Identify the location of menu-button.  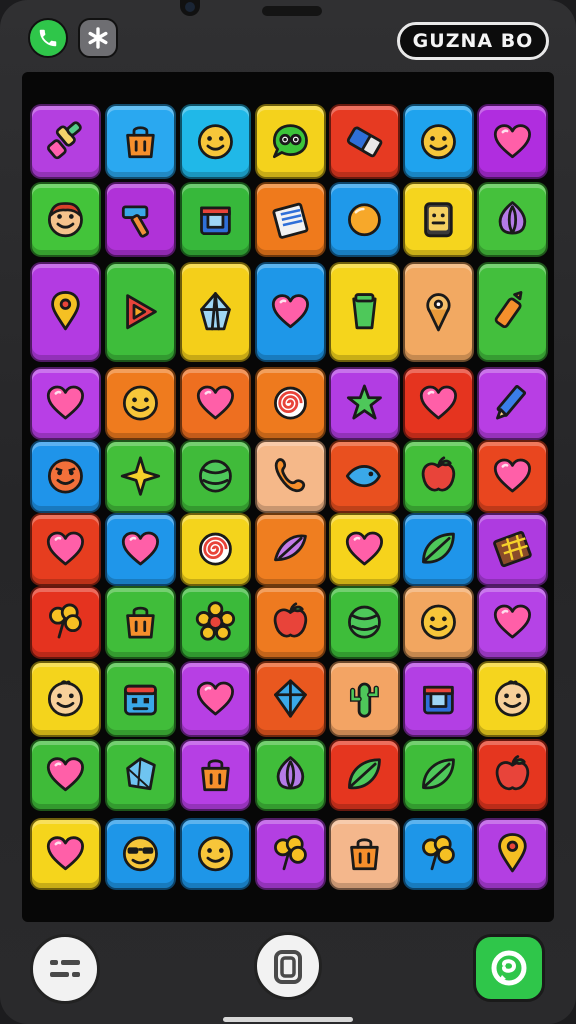
(65, 969).